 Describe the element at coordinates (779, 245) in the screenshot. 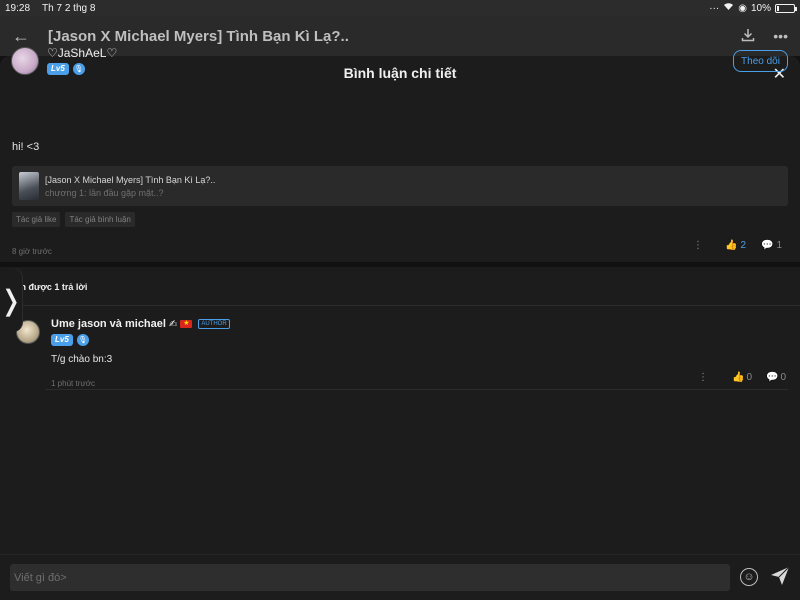

I see `reply-count: 1` at that location.